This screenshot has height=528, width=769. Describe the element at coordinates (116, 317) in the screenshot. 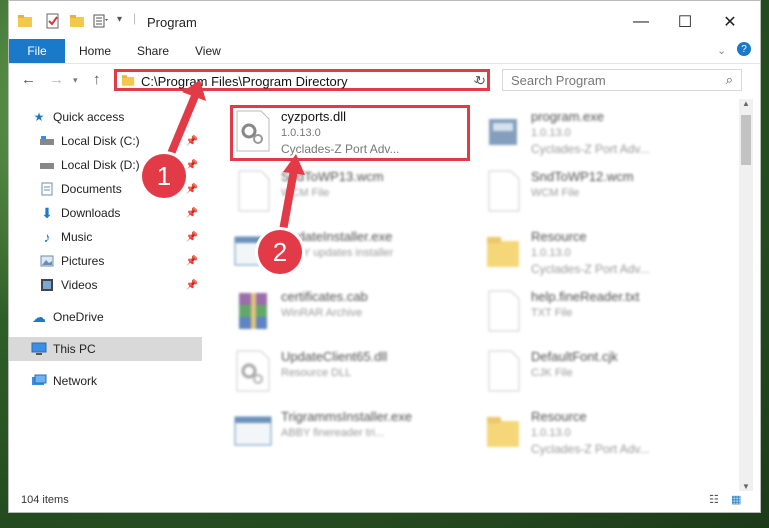

I see `sidebar-item-onedrive: ☁ OneDrive` at that location.